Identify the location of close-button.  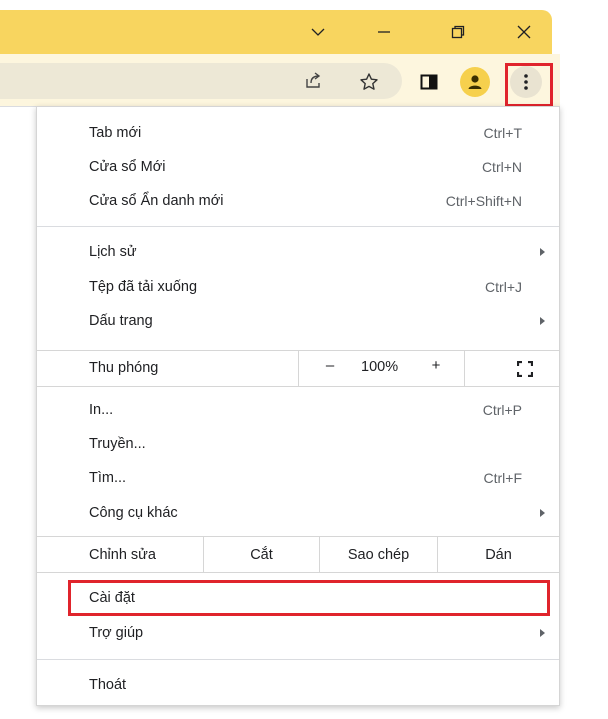
(524, 32).